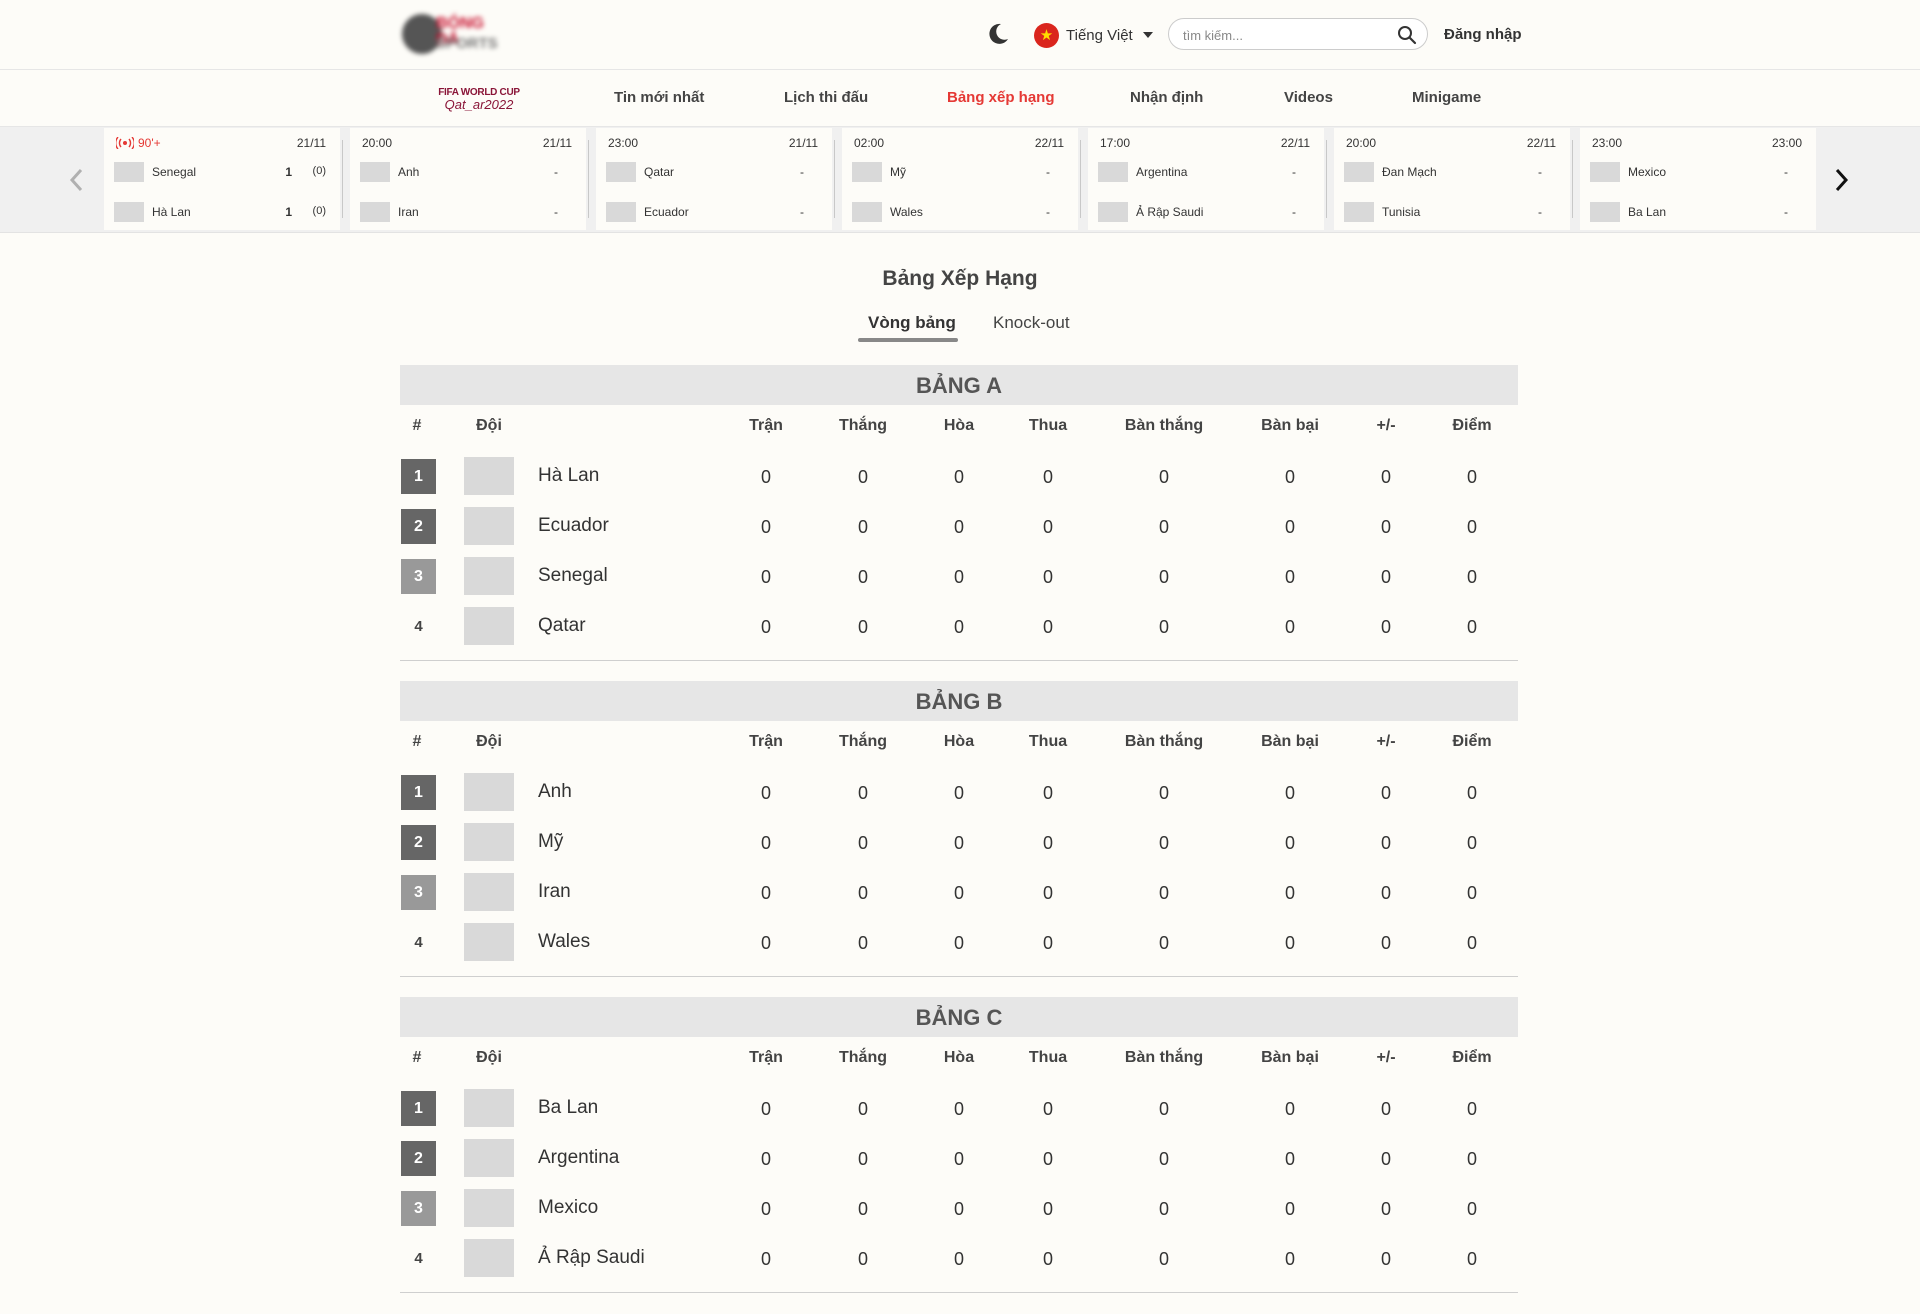 The image size is (1920, 1314). Describe the element at coordinates (454, 36) in the screenshot. I see `site-logo: BÓNG ĐÁ SPORTS` at that location.